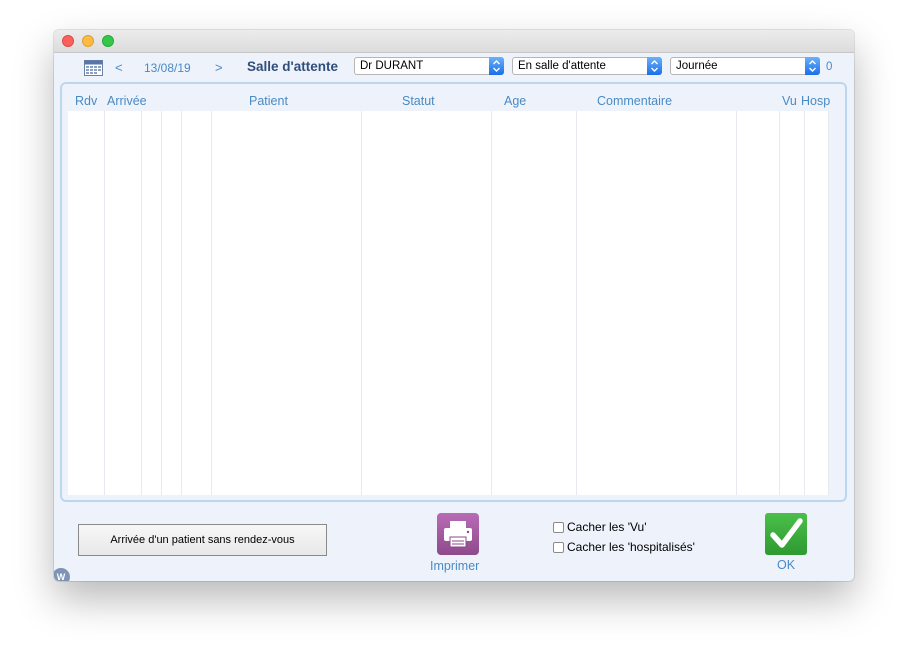  Describe the element at coordinates (745, 66) in the screenshot. I see `period-select: Journée` at that location.